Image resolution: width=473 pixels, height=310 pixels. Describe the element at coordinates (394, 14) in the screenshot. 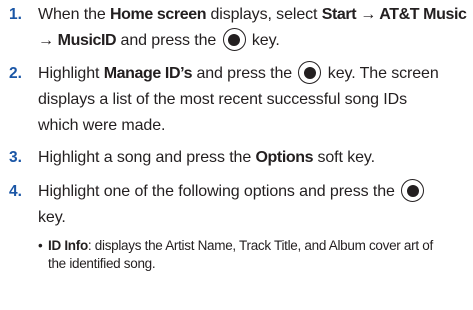

I see `menu-path: Start → AT&T Music` at that location.